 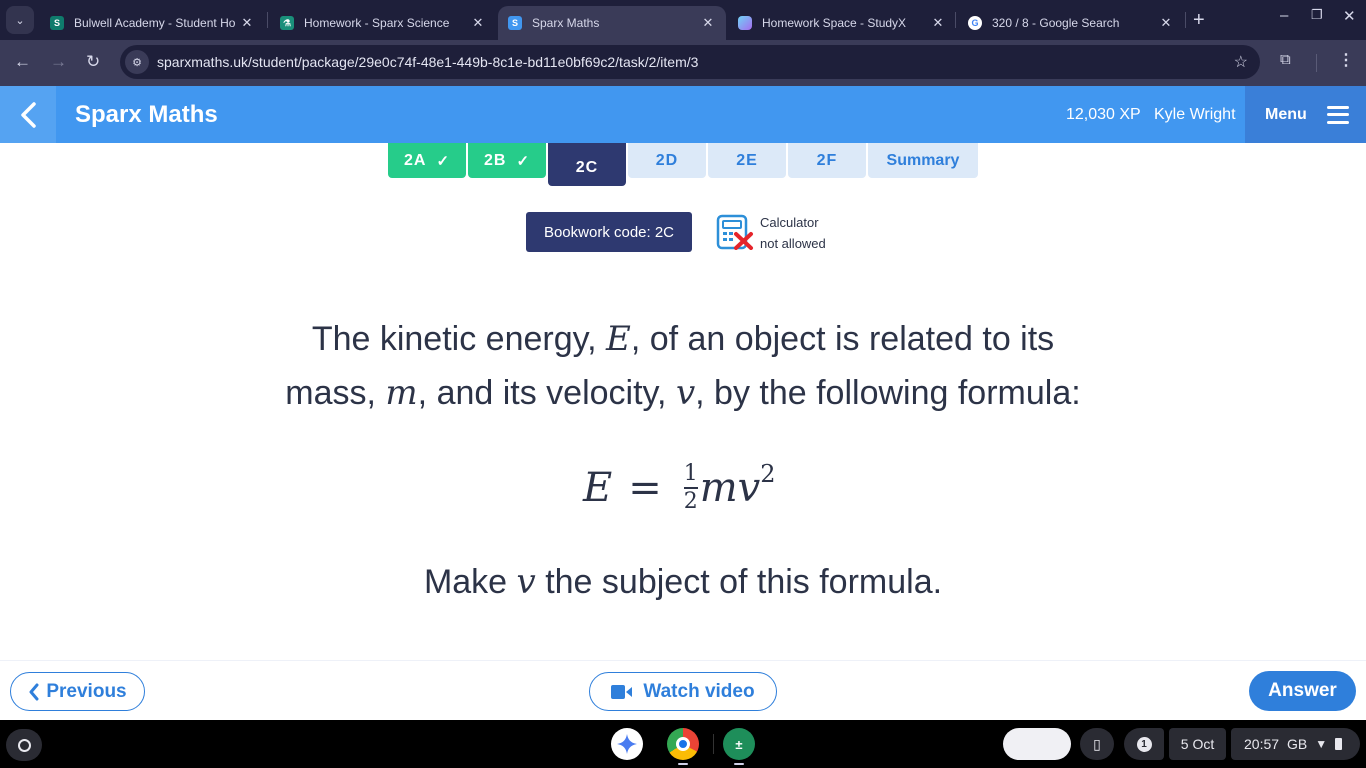 I want to click on task-tab-2f: 2F, so click(x=827, y=160).